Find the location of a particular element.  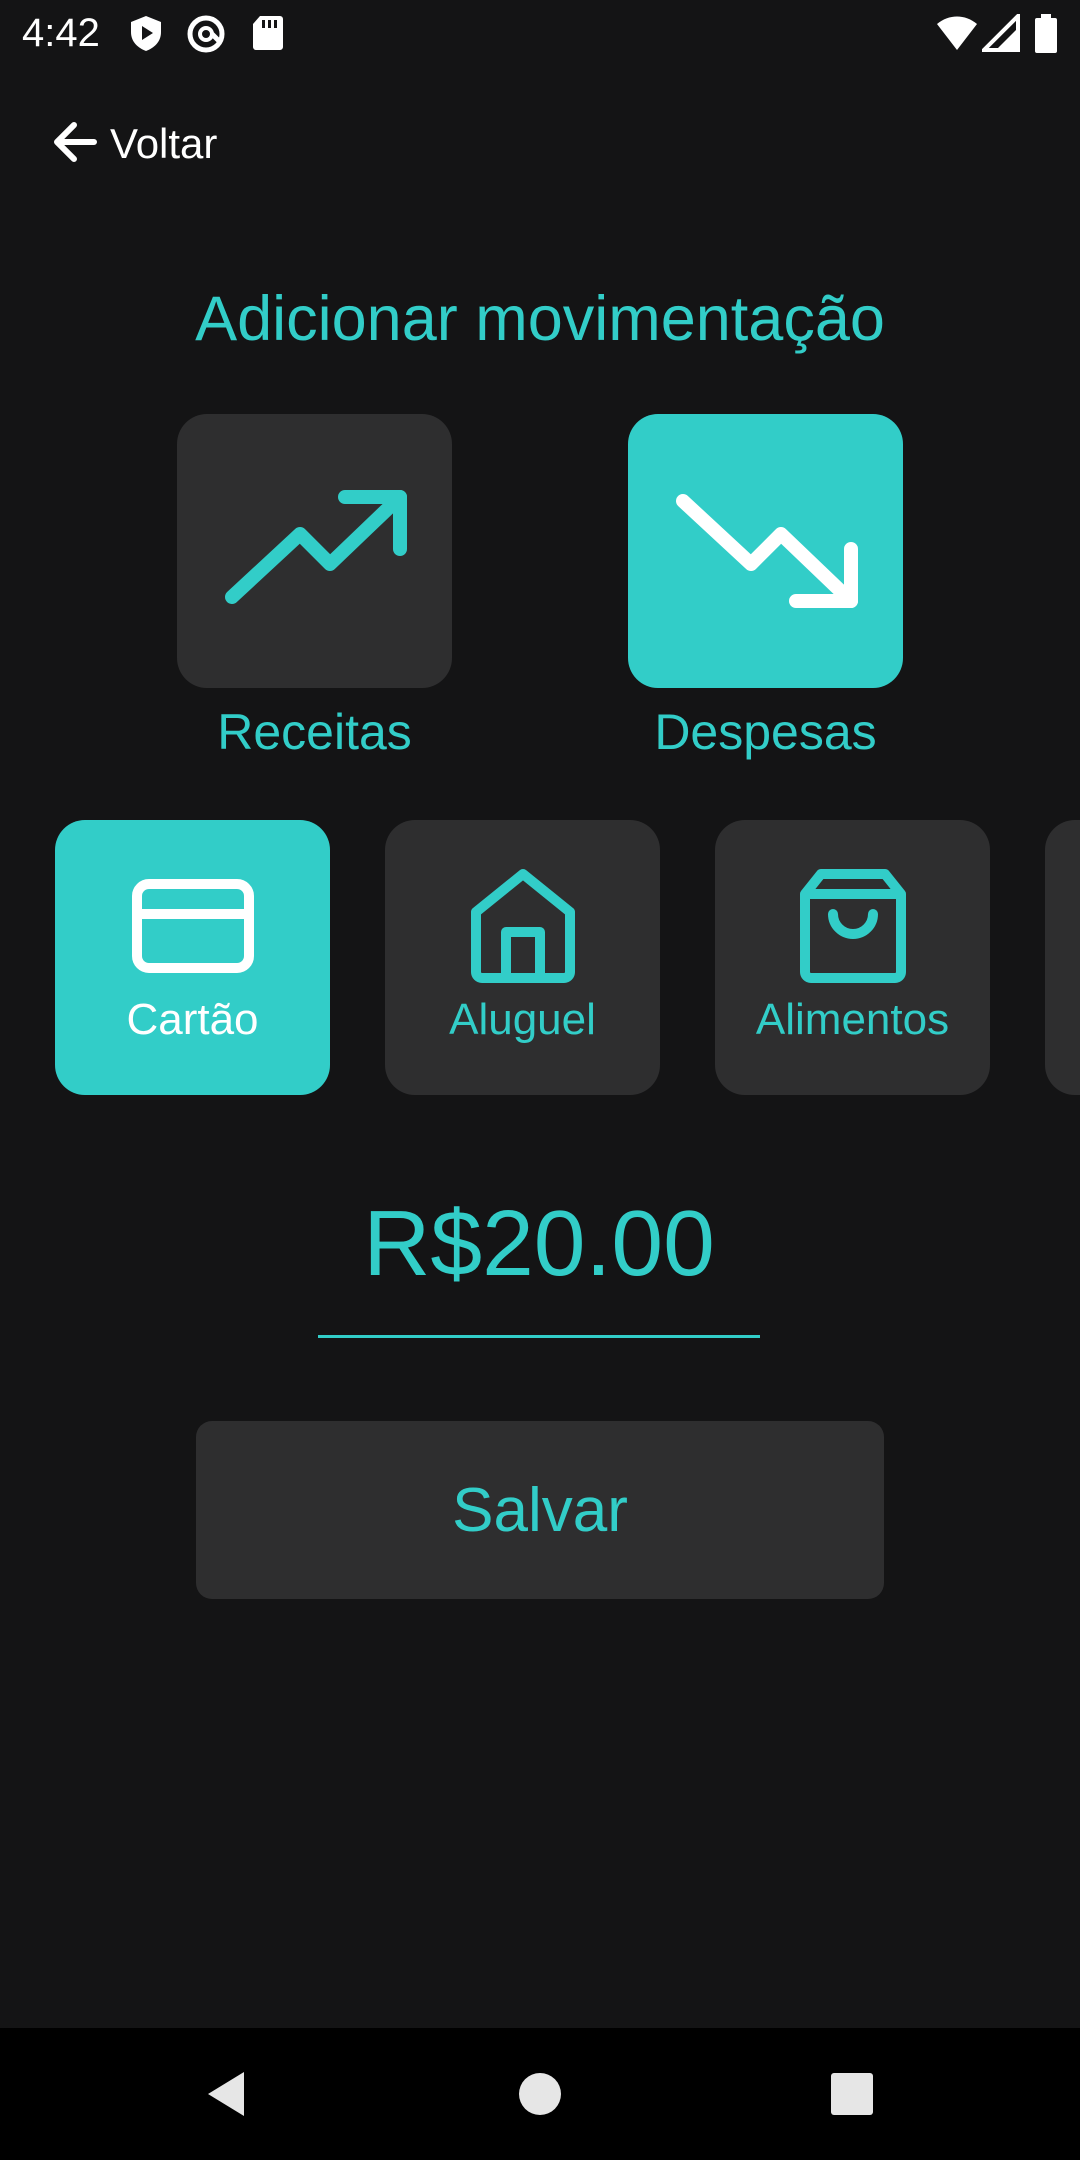

category-label: Aluguel is located at coordinates (522, 1019).